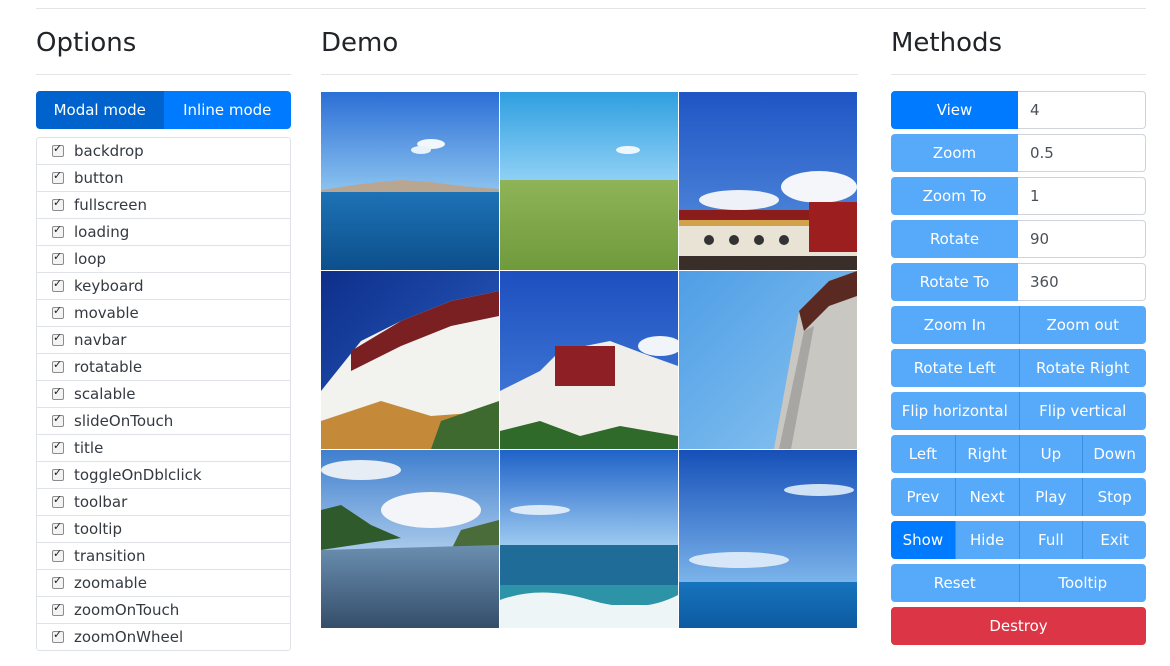 The image size is (1170, 666). Describe the element at coordinates (955, 583) in the screenshot. I see `reset-button: Reset` at that location.